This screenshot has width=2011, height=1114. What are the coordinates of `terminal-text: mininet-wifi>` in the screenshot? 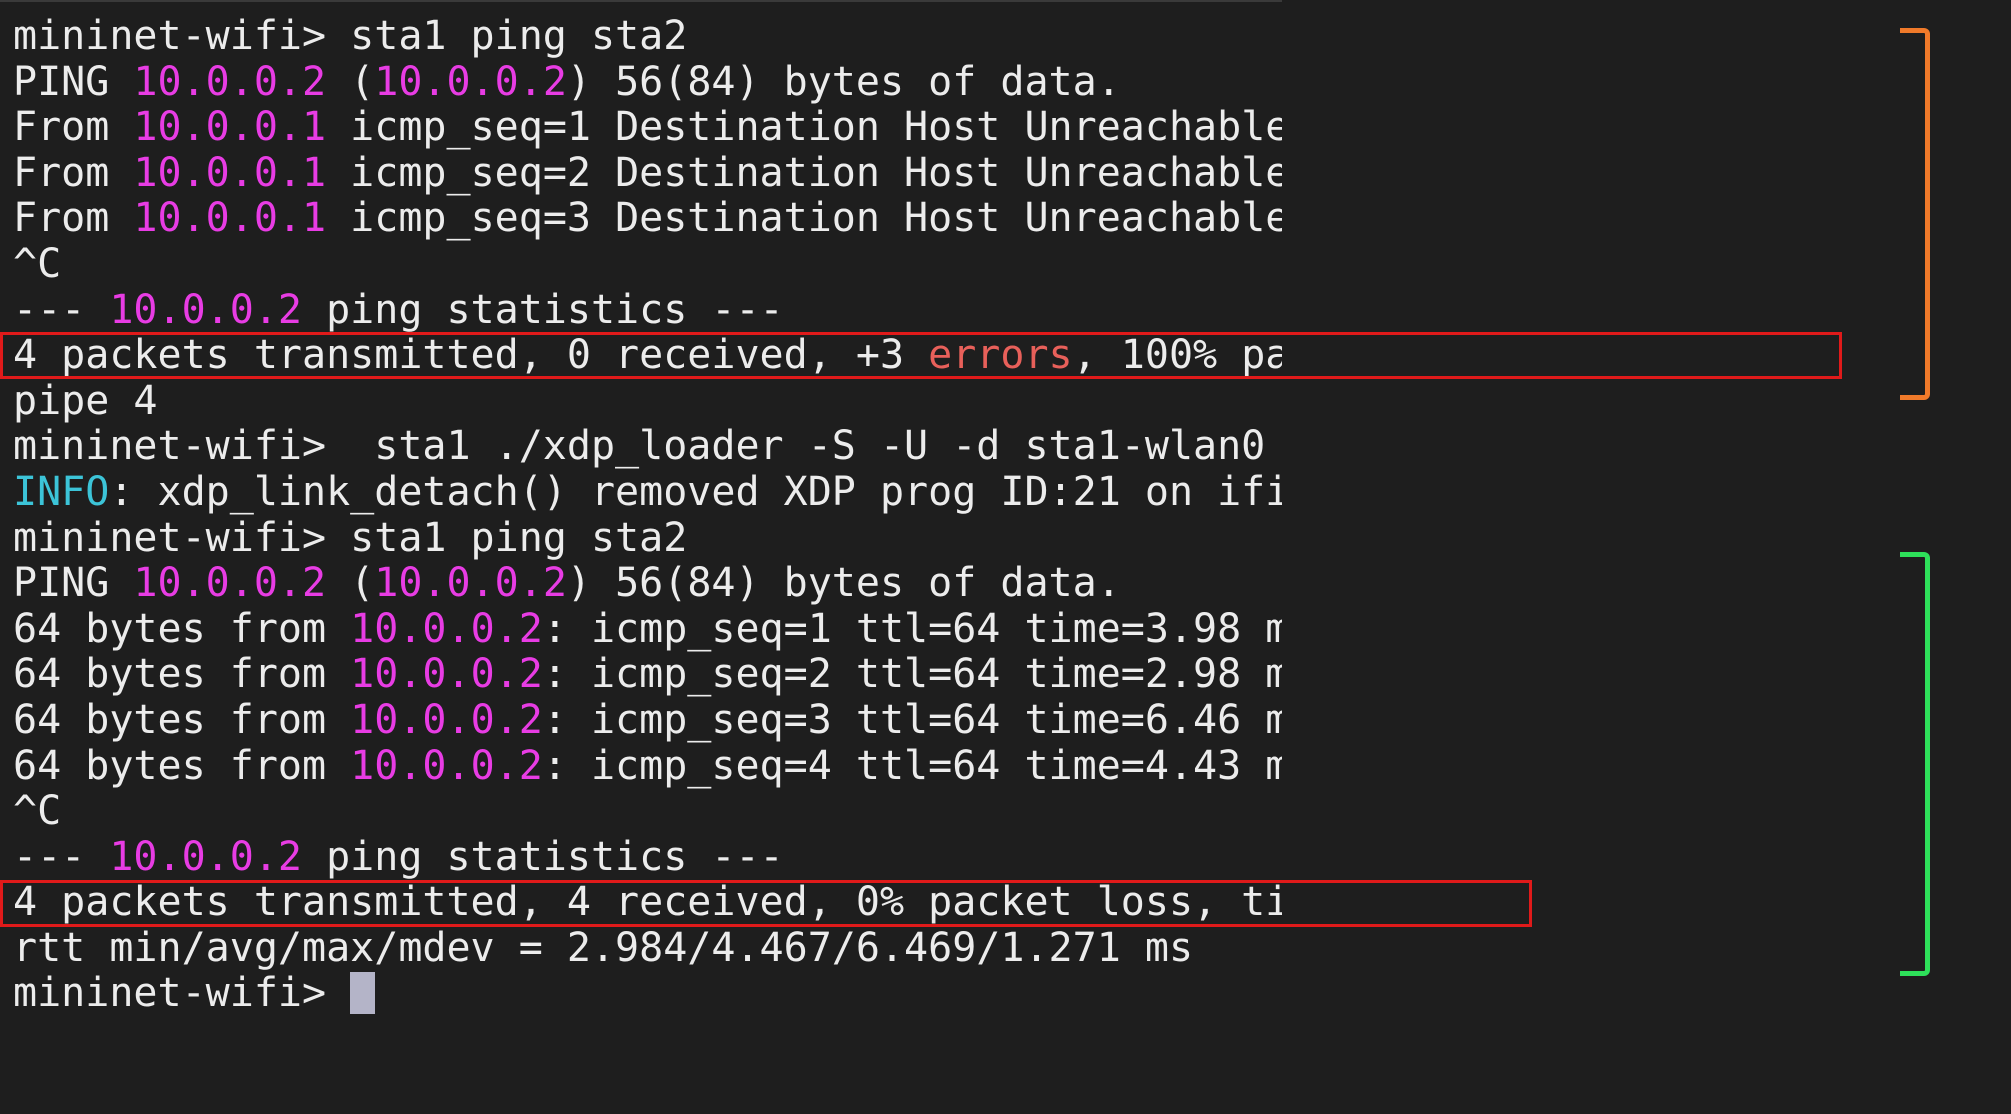 It's located at (182, 993).